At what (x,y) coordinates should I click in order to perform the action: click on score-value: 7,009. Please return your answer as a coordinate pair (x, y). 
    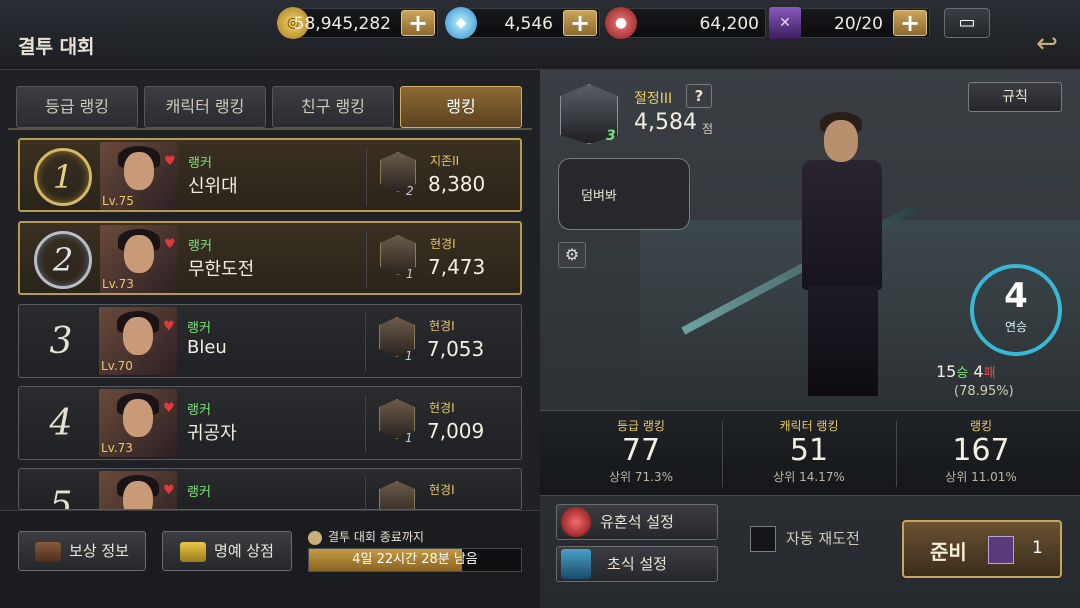
    Looking at the image, I should click on (456, 431).